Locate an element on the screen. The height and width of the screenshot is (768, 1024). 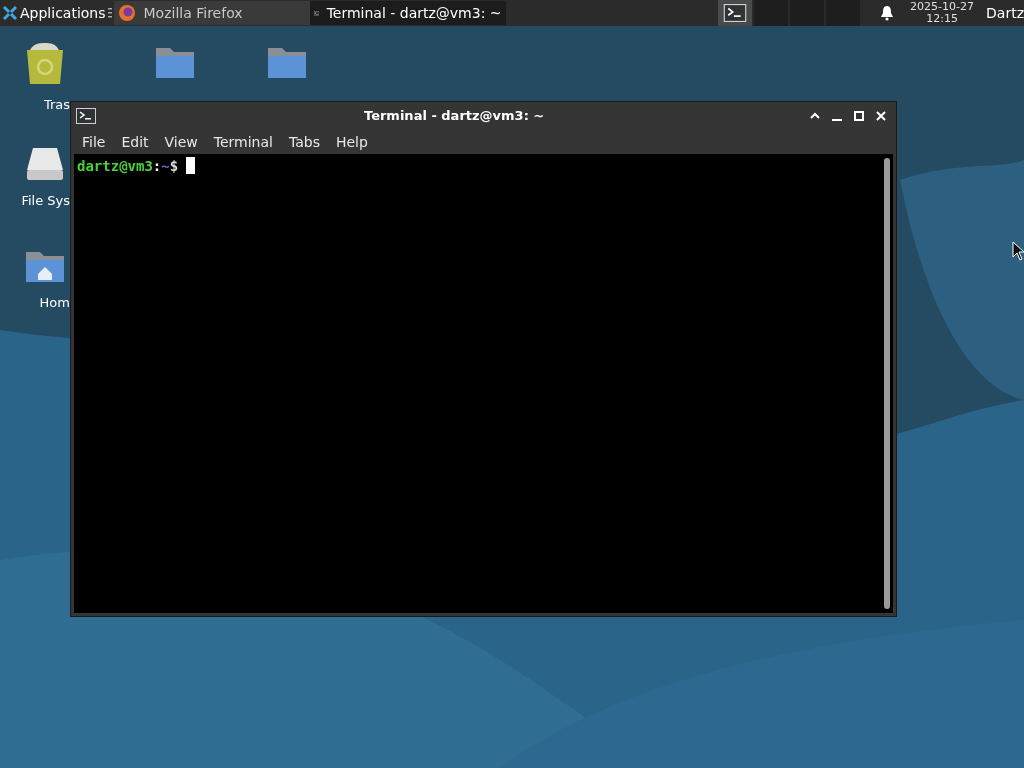
drive-icon is located at coordinates (45, 164).